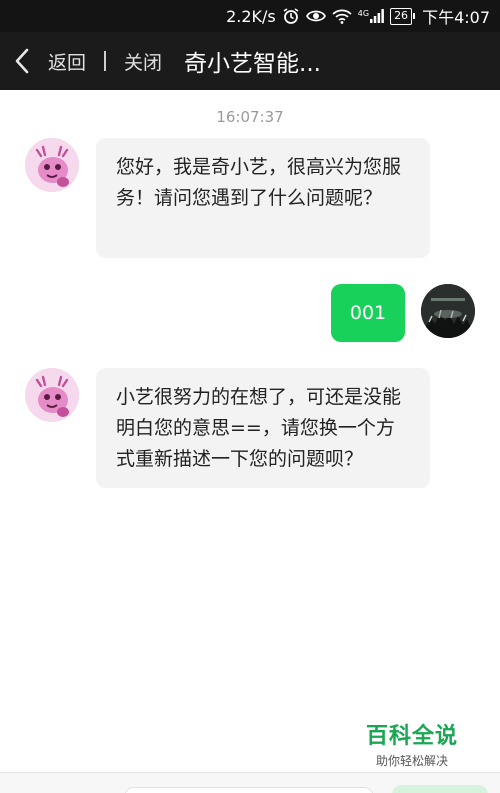 Image resolution: width=500 pixels, height=793 pixels. What do you see at coordinates (440, 789) in the screenshot?
I see `send-button` at bounding box center [440, 789].